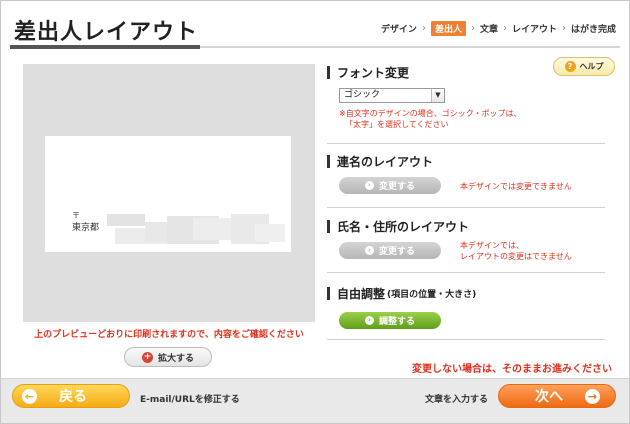  Describe the element at coordinates (432, 295) in the screenshot. I see `free-adjust-sub: (項目の位置・大きさ)` at that location.